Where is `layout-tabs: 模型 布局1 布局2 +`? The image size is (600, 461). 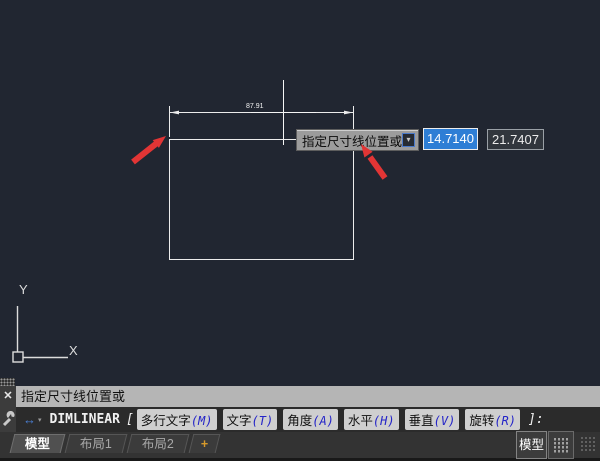
layout-tabs: 模型 布局1 布局2 + is located at coordinates (115, 443).